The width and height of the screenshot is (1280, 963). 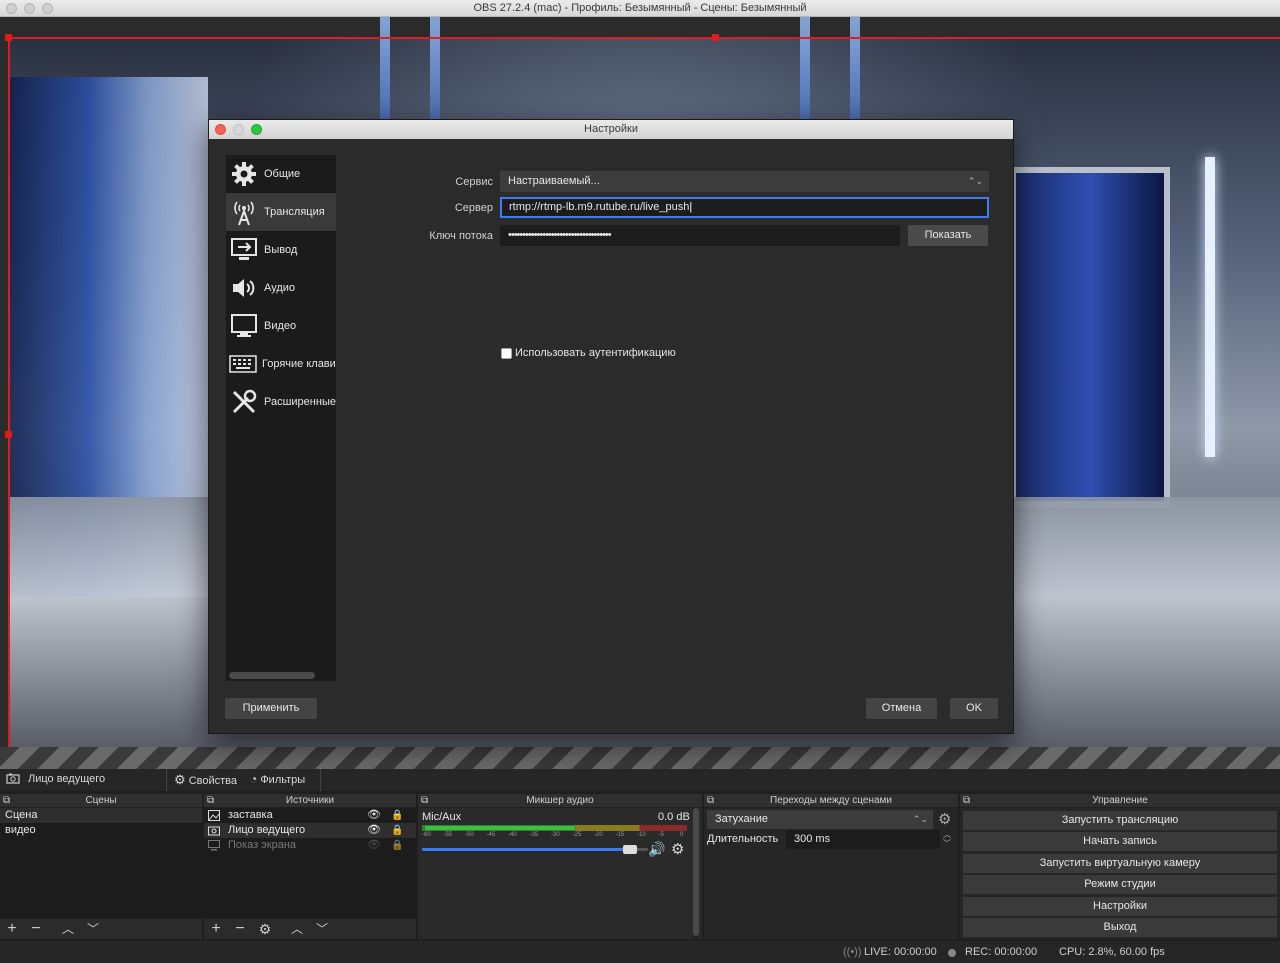 What do you see at coordinates (901, 708) in the screenshot?
I see `cancel-button: Отмена` at bounding box center [901, 708].